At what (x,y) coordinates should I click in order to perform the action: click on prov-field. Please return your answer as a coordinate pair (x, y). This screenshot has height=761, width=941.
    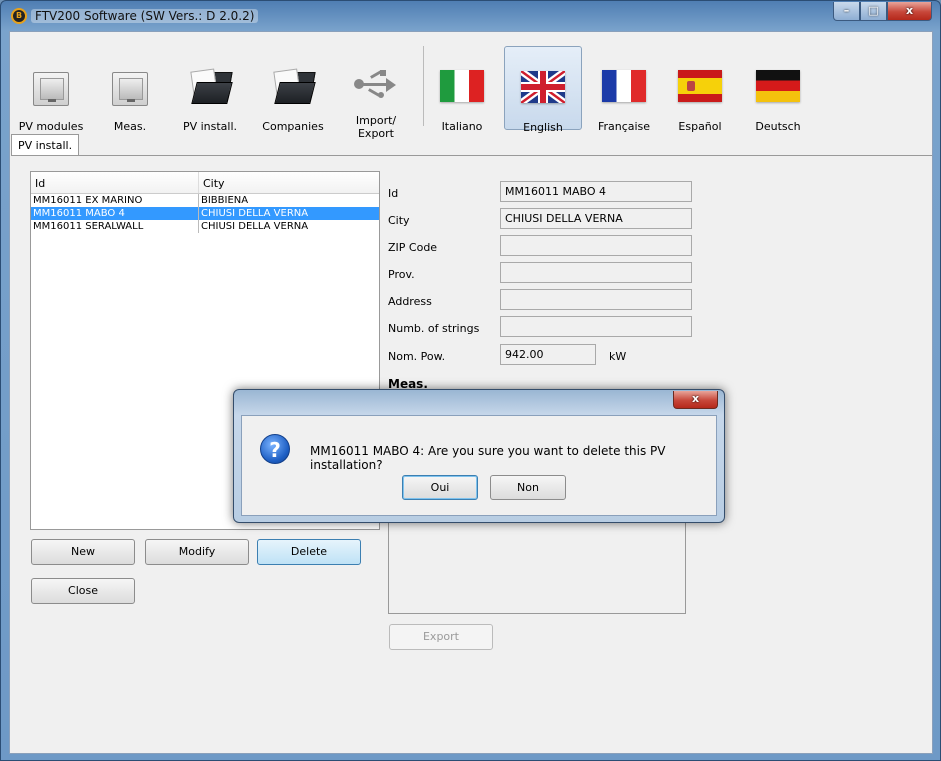
    Looking at the image, I should click on (596, 272).